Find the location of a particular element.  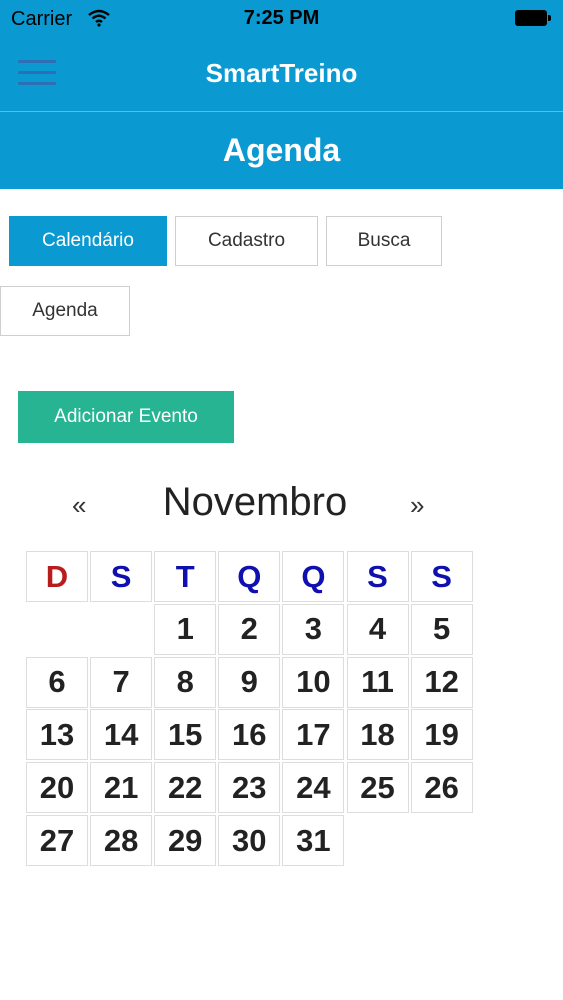

calendar-day: 15 is located at coordinates (185, 735).